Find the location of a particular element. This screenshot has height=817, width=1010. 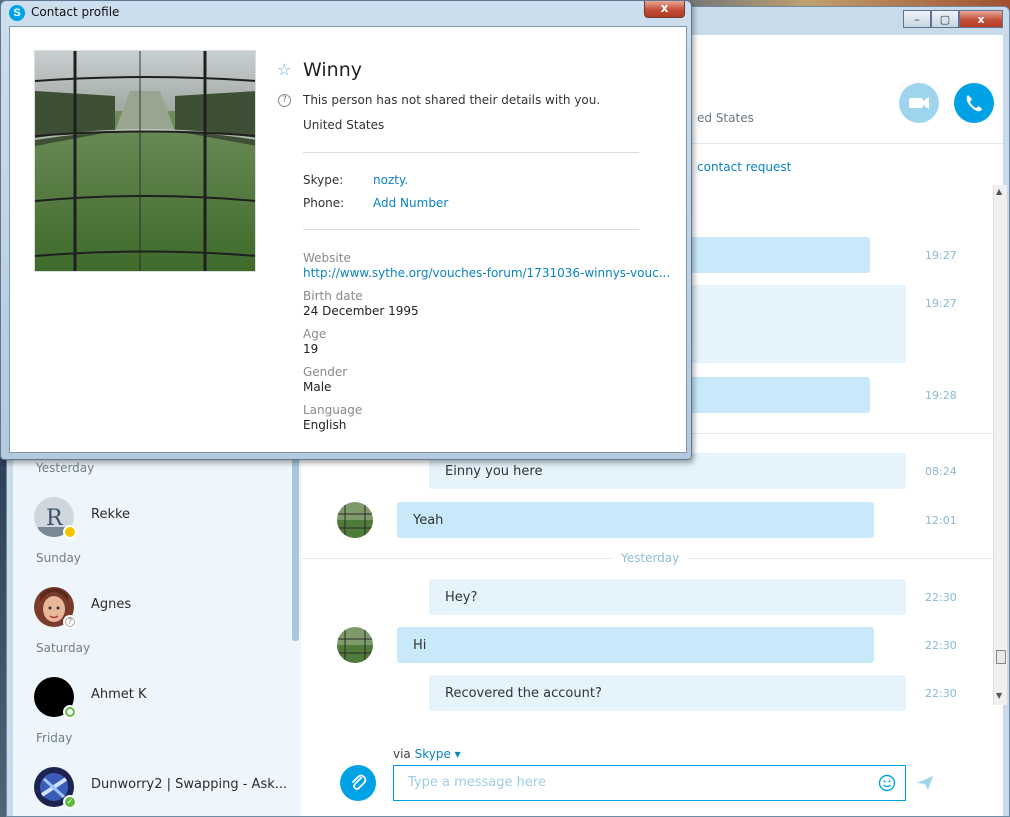

status-online-icon is located at coordinates (70, 712).